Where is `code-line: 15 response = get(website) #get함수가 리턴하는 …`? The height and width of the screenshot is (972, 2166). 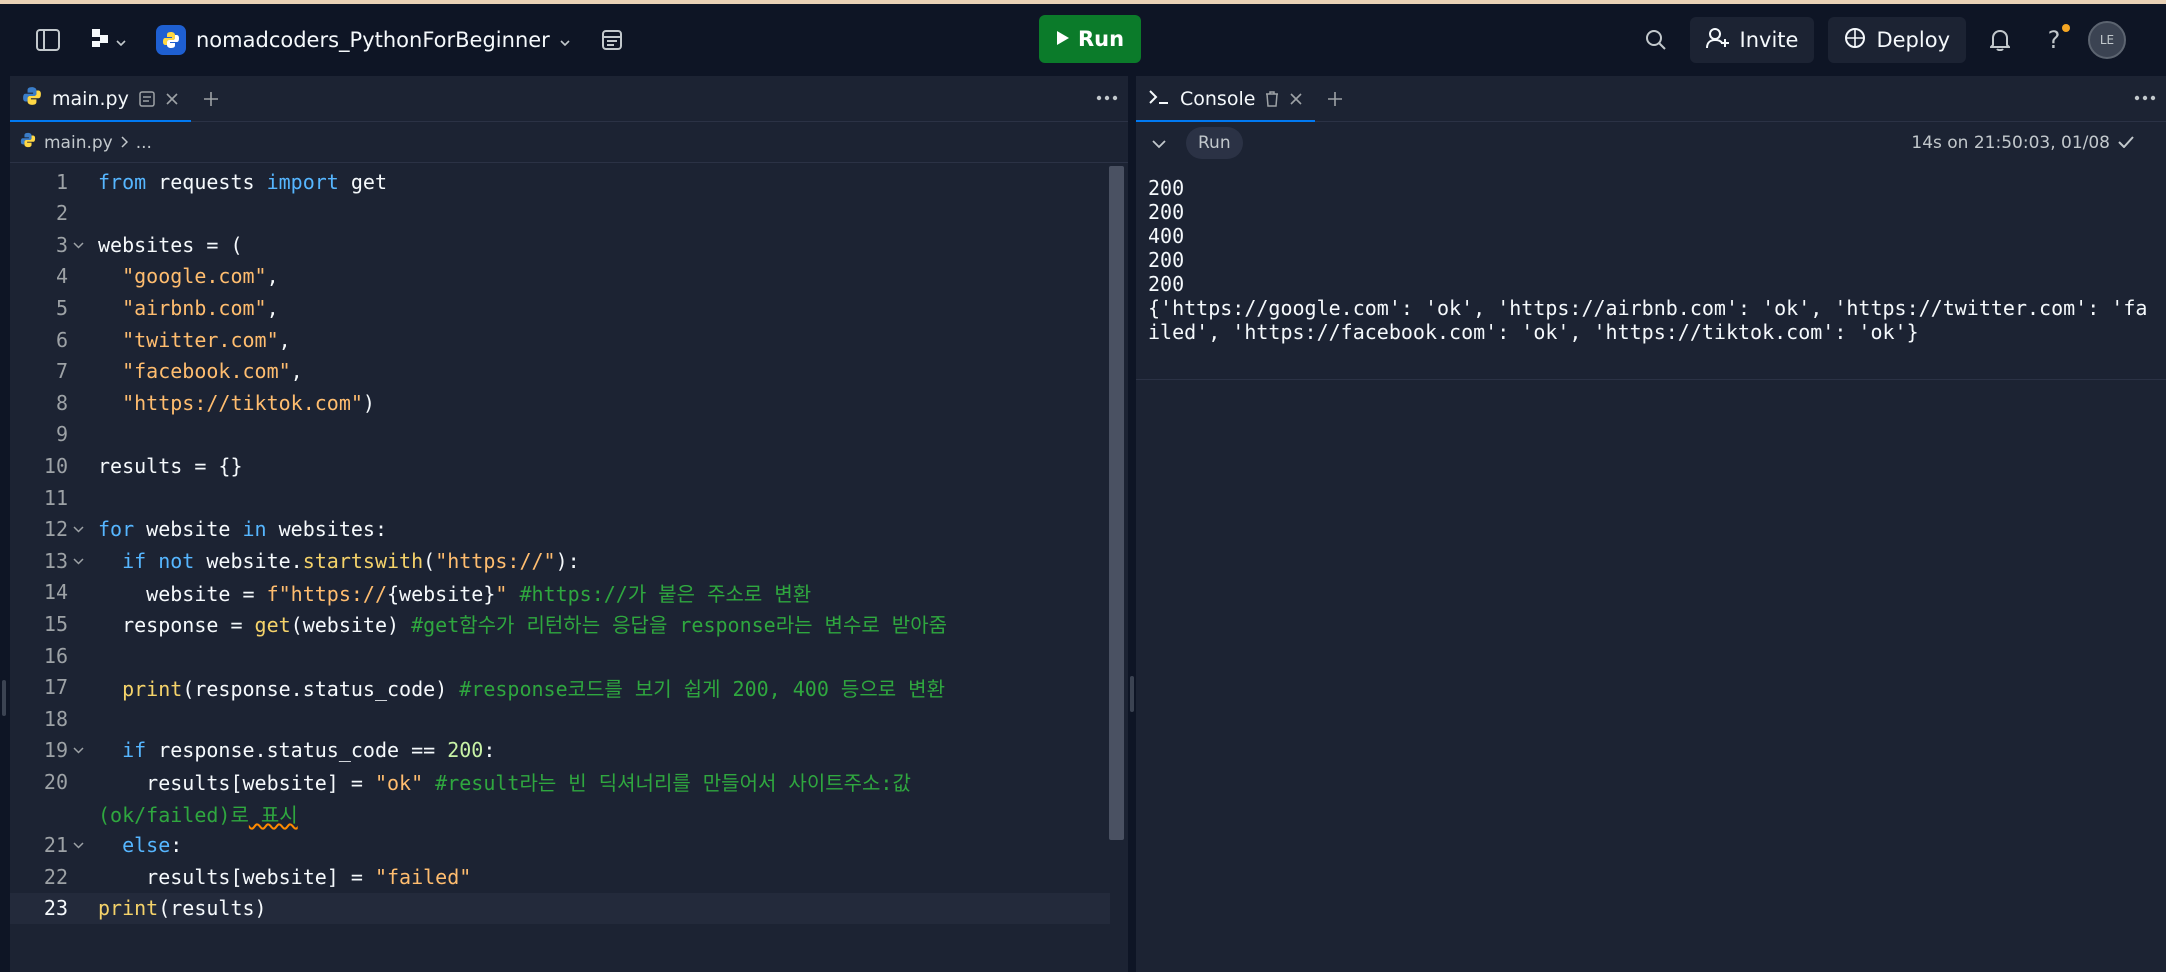
code-line: 15 response = get(website) #get함수가 리턴하는 … is located at coordinates (560, 623).